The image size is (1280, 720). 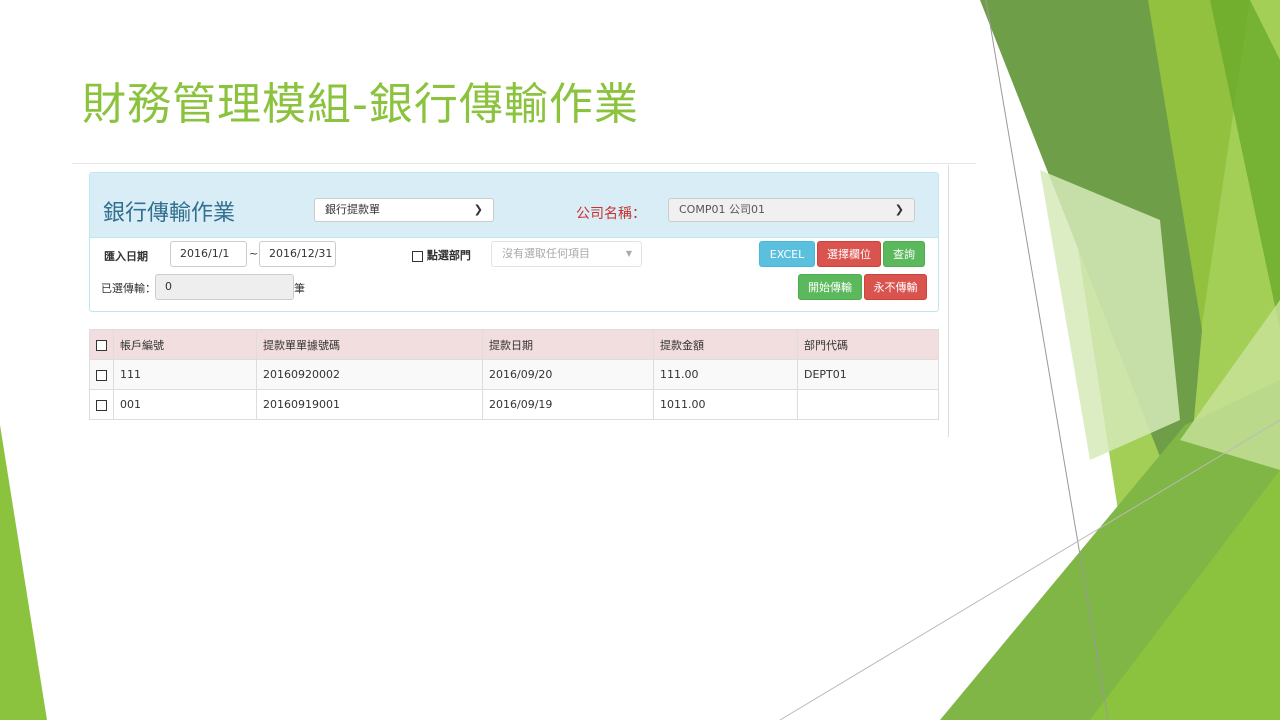 What do you see at coordinates (185, 374) in the screenshot?
I see `table-cell: 111` at bounding box center [185, 374].